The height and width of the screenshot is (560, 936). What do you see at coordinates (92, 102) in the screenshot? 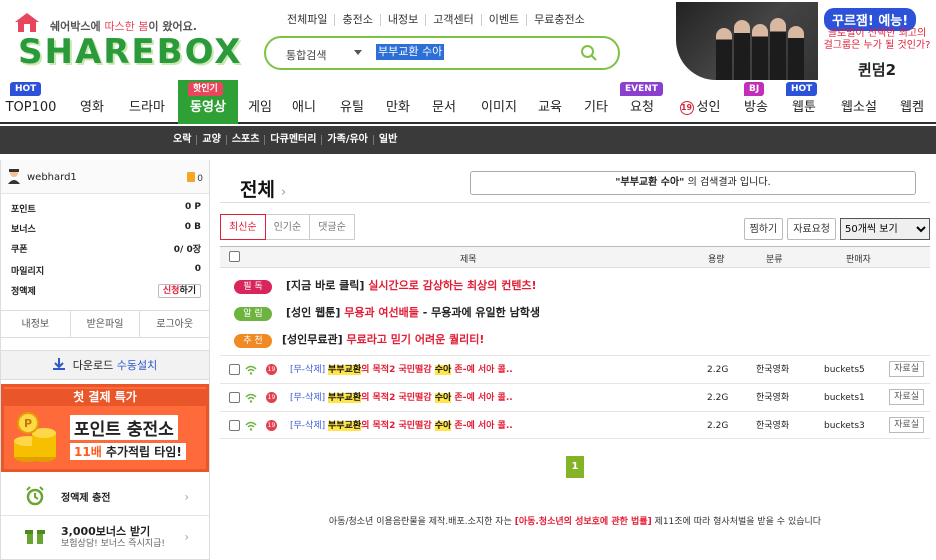
I see `category-movie: 영화` at bounding box center [92, 102].